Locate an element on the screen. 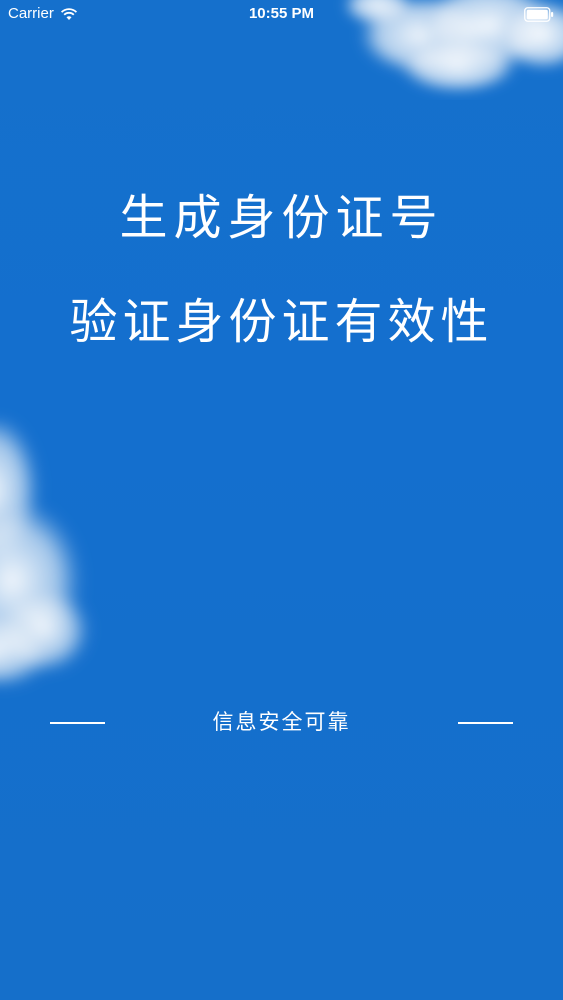  tagline: 信息安全可靠 is located at coordinates (281, 722).